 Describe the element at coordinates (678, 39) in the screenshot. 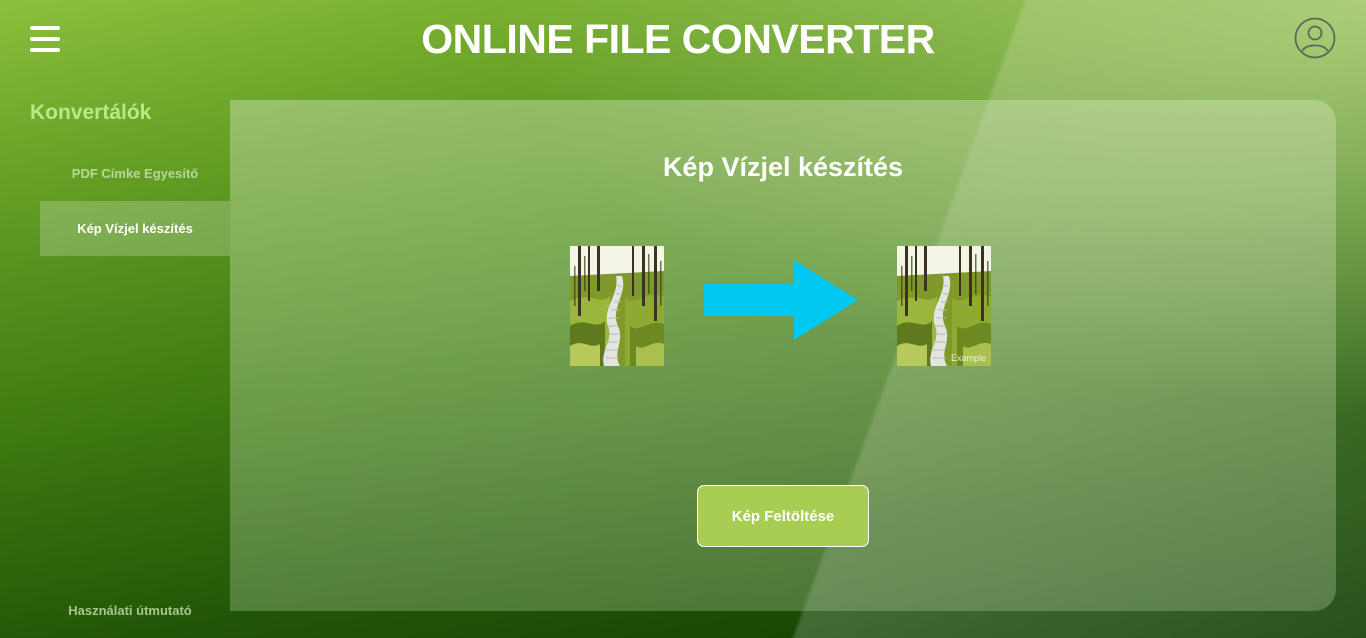

I see `app-title: ONLINE FILE CONVERTER` at that location.